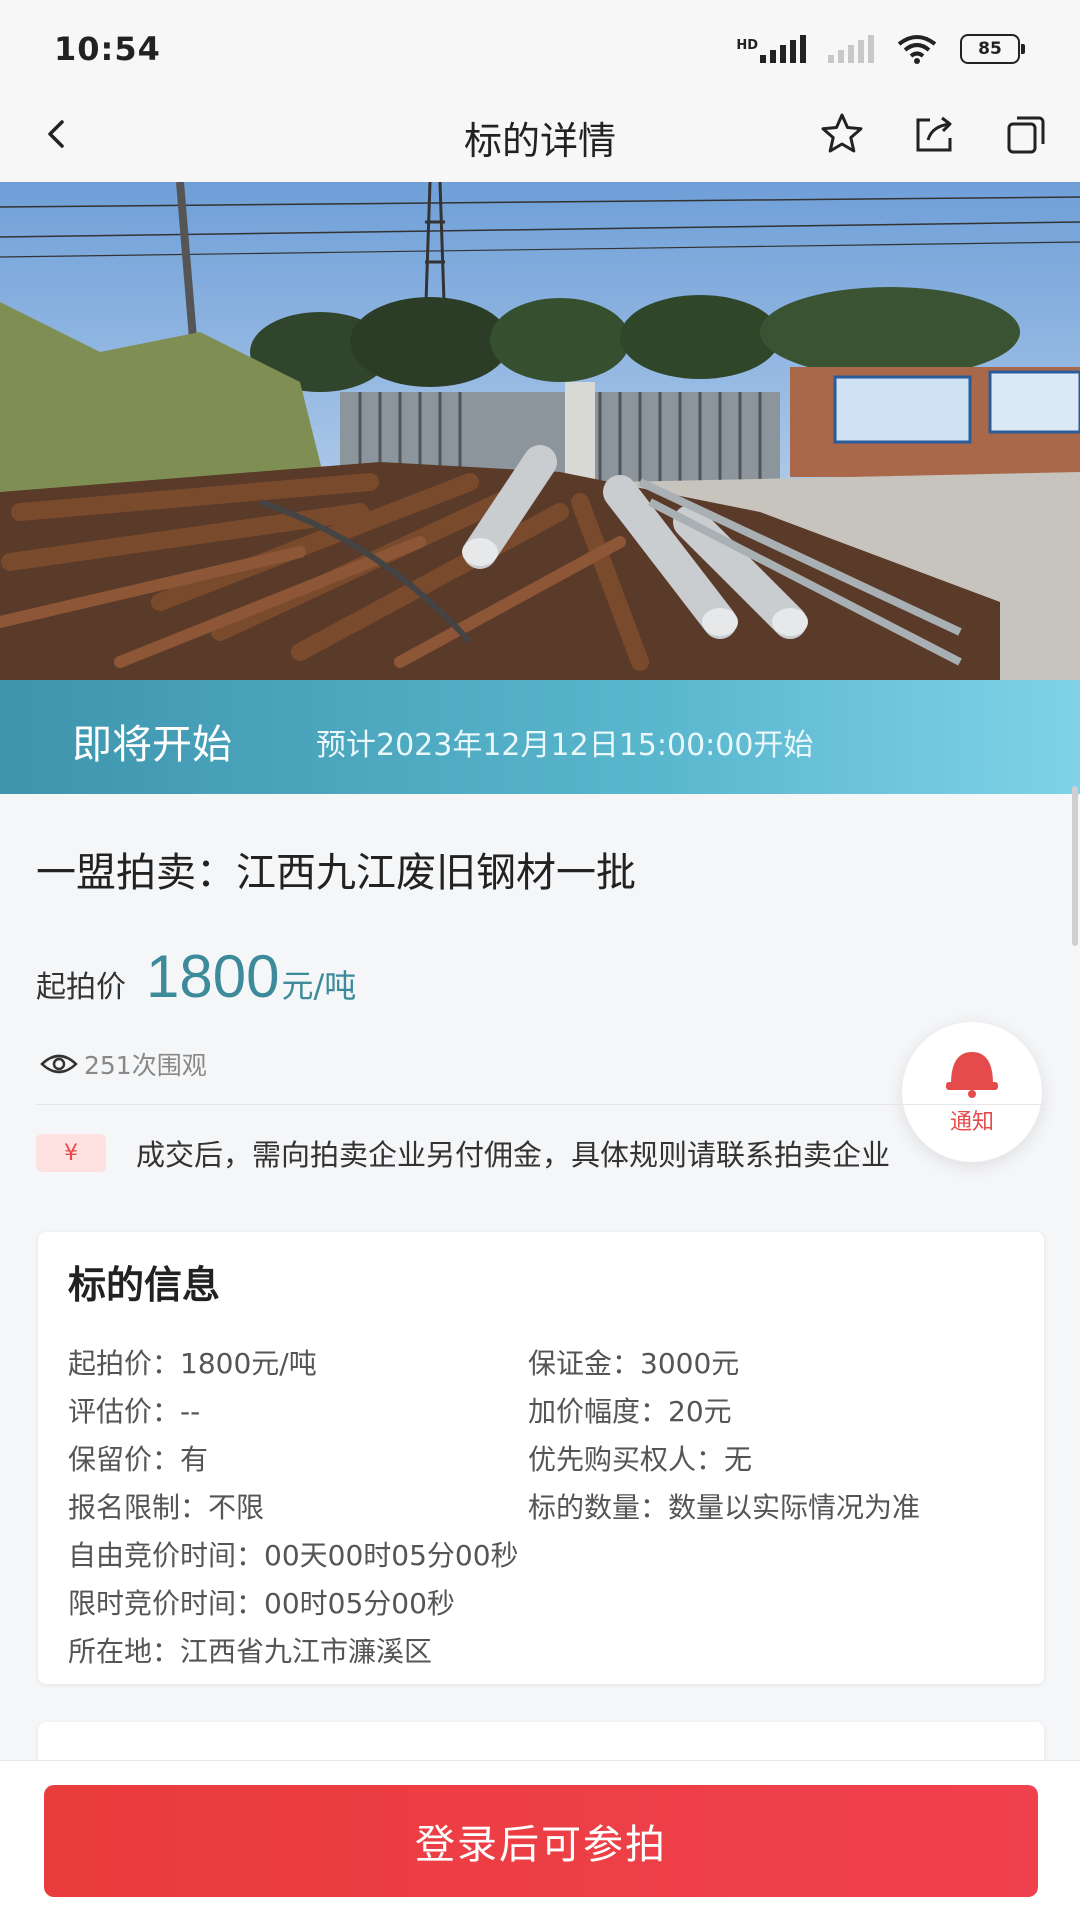 This screenshot has height=1921, width=1080. Describe the element at coordinates (971, 1122) in the screenshot. I see `notify-label: 通知` at that location.